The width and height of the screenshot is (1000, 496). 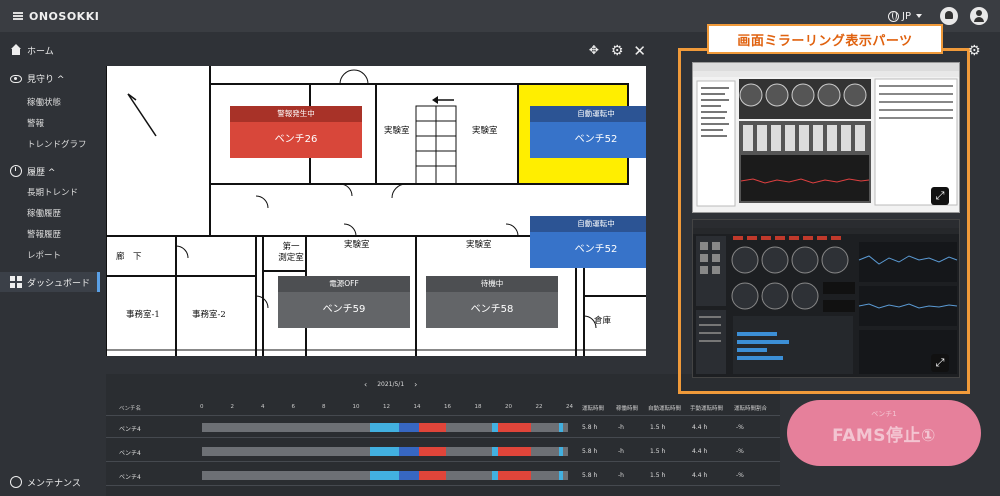 I want to click on next-date-button: ›, so click(x=415, y=384).